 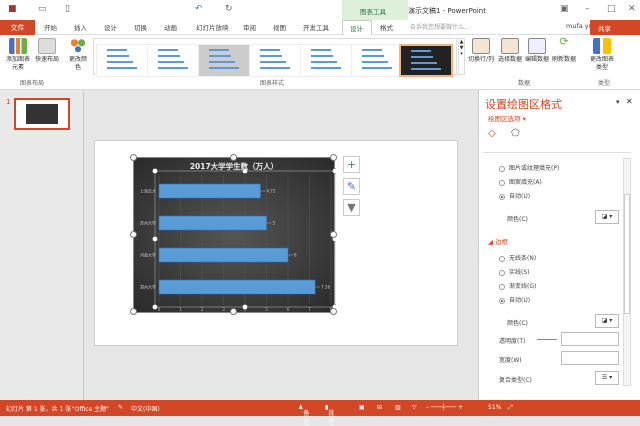 What do you see at coordinates (529, 167) in the screenshot?
I see `radio-picture-fill: 图片或纹理填充(P)` at bounding box center [529, 167].